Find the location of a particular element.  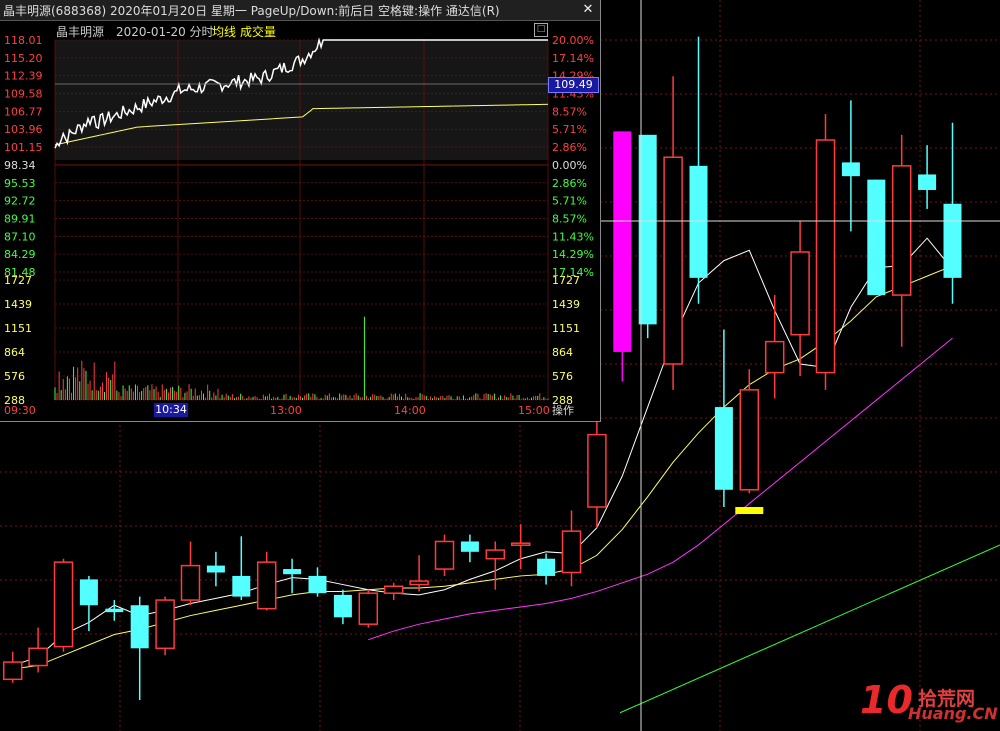

cursor-price-badge: 109.49 is located at coordinates (573, 85).